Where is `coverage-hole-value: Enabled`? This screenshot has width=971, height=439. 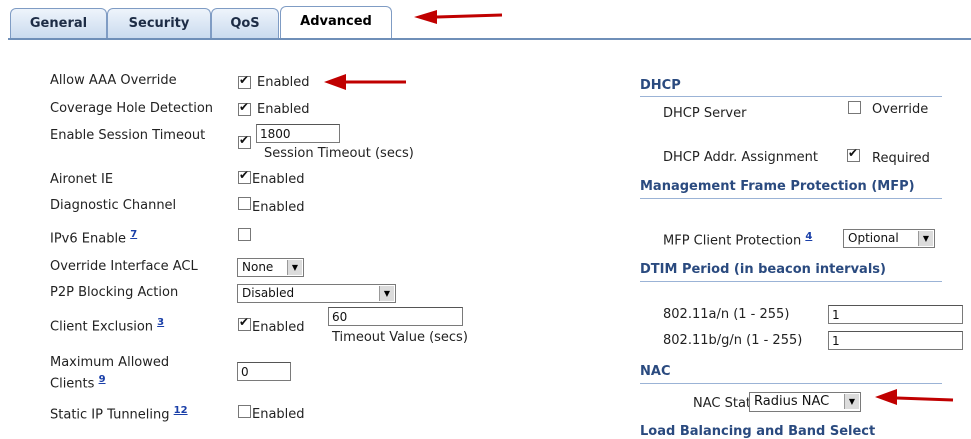 coverage-hole-value: Enabled is located at coordinates (283, 109).